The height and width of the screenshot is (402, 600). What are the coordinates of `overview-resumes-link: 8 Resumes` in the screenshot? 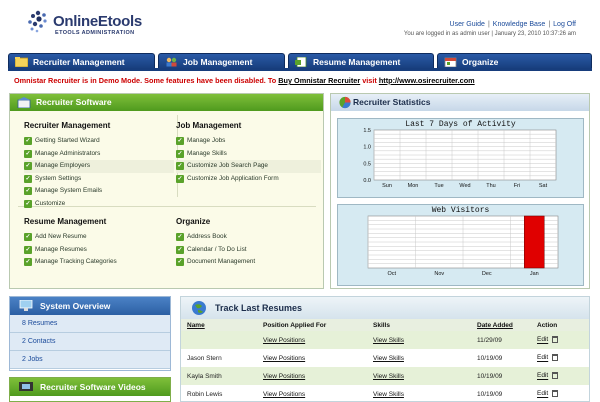 It's located at (90, 324).